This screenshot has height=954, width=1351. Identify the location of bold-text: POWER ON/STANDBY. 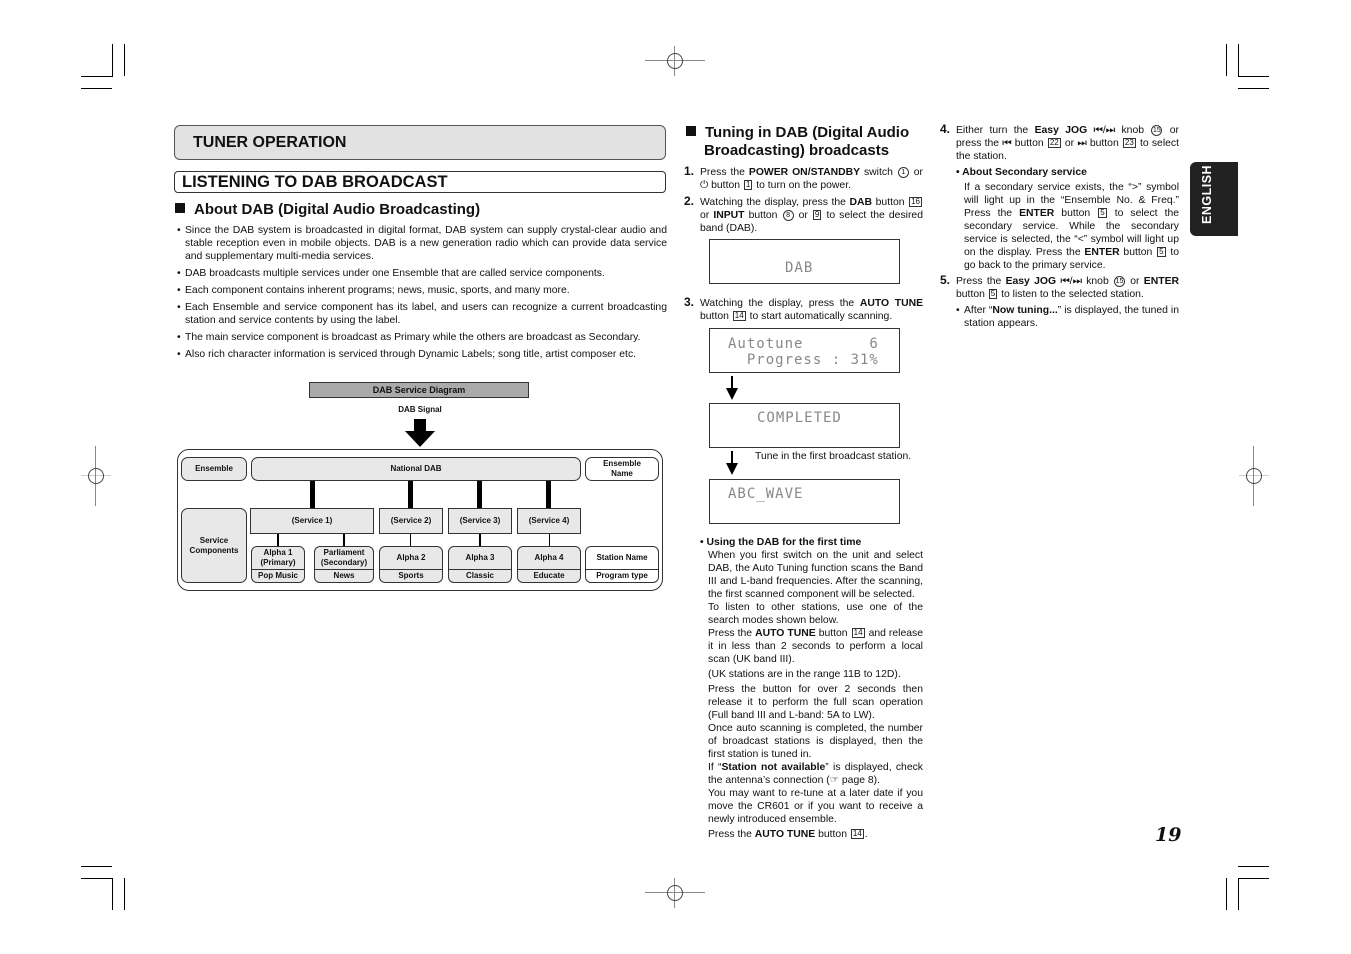
(804, 172).